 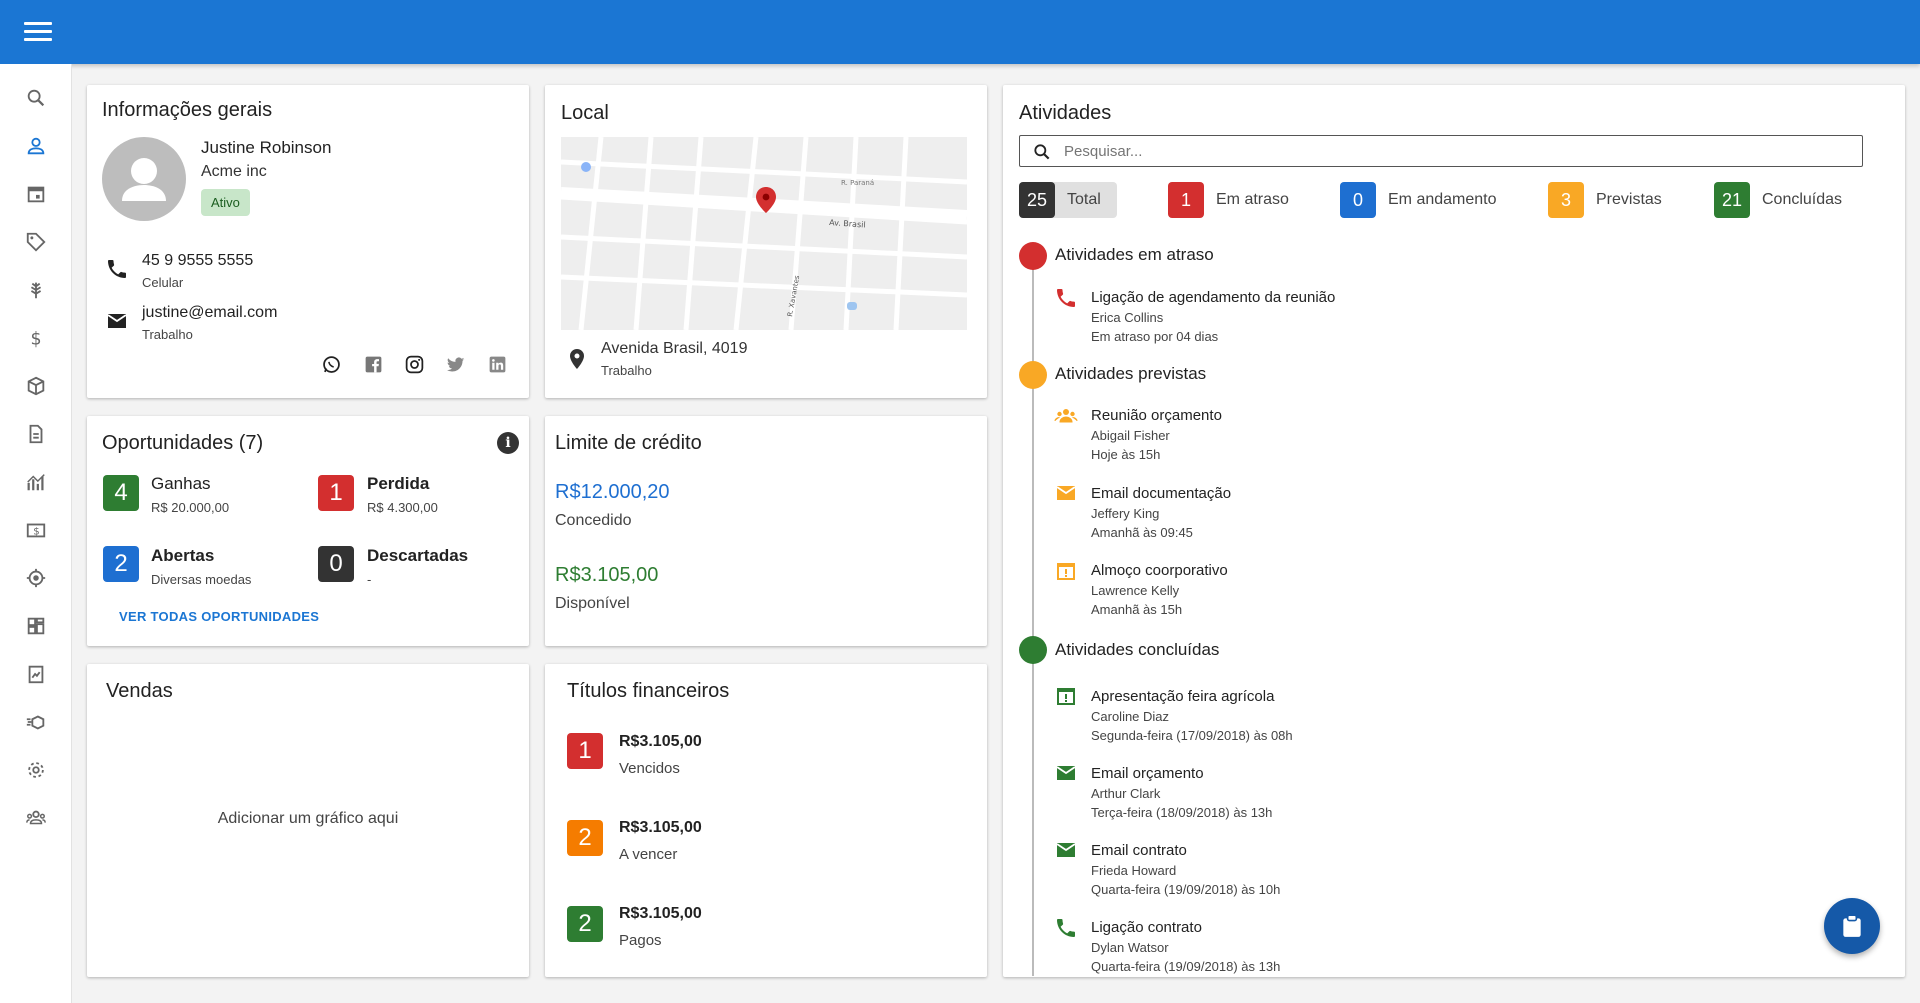 I want to click on menu-icon, so click(x=38, y=32).